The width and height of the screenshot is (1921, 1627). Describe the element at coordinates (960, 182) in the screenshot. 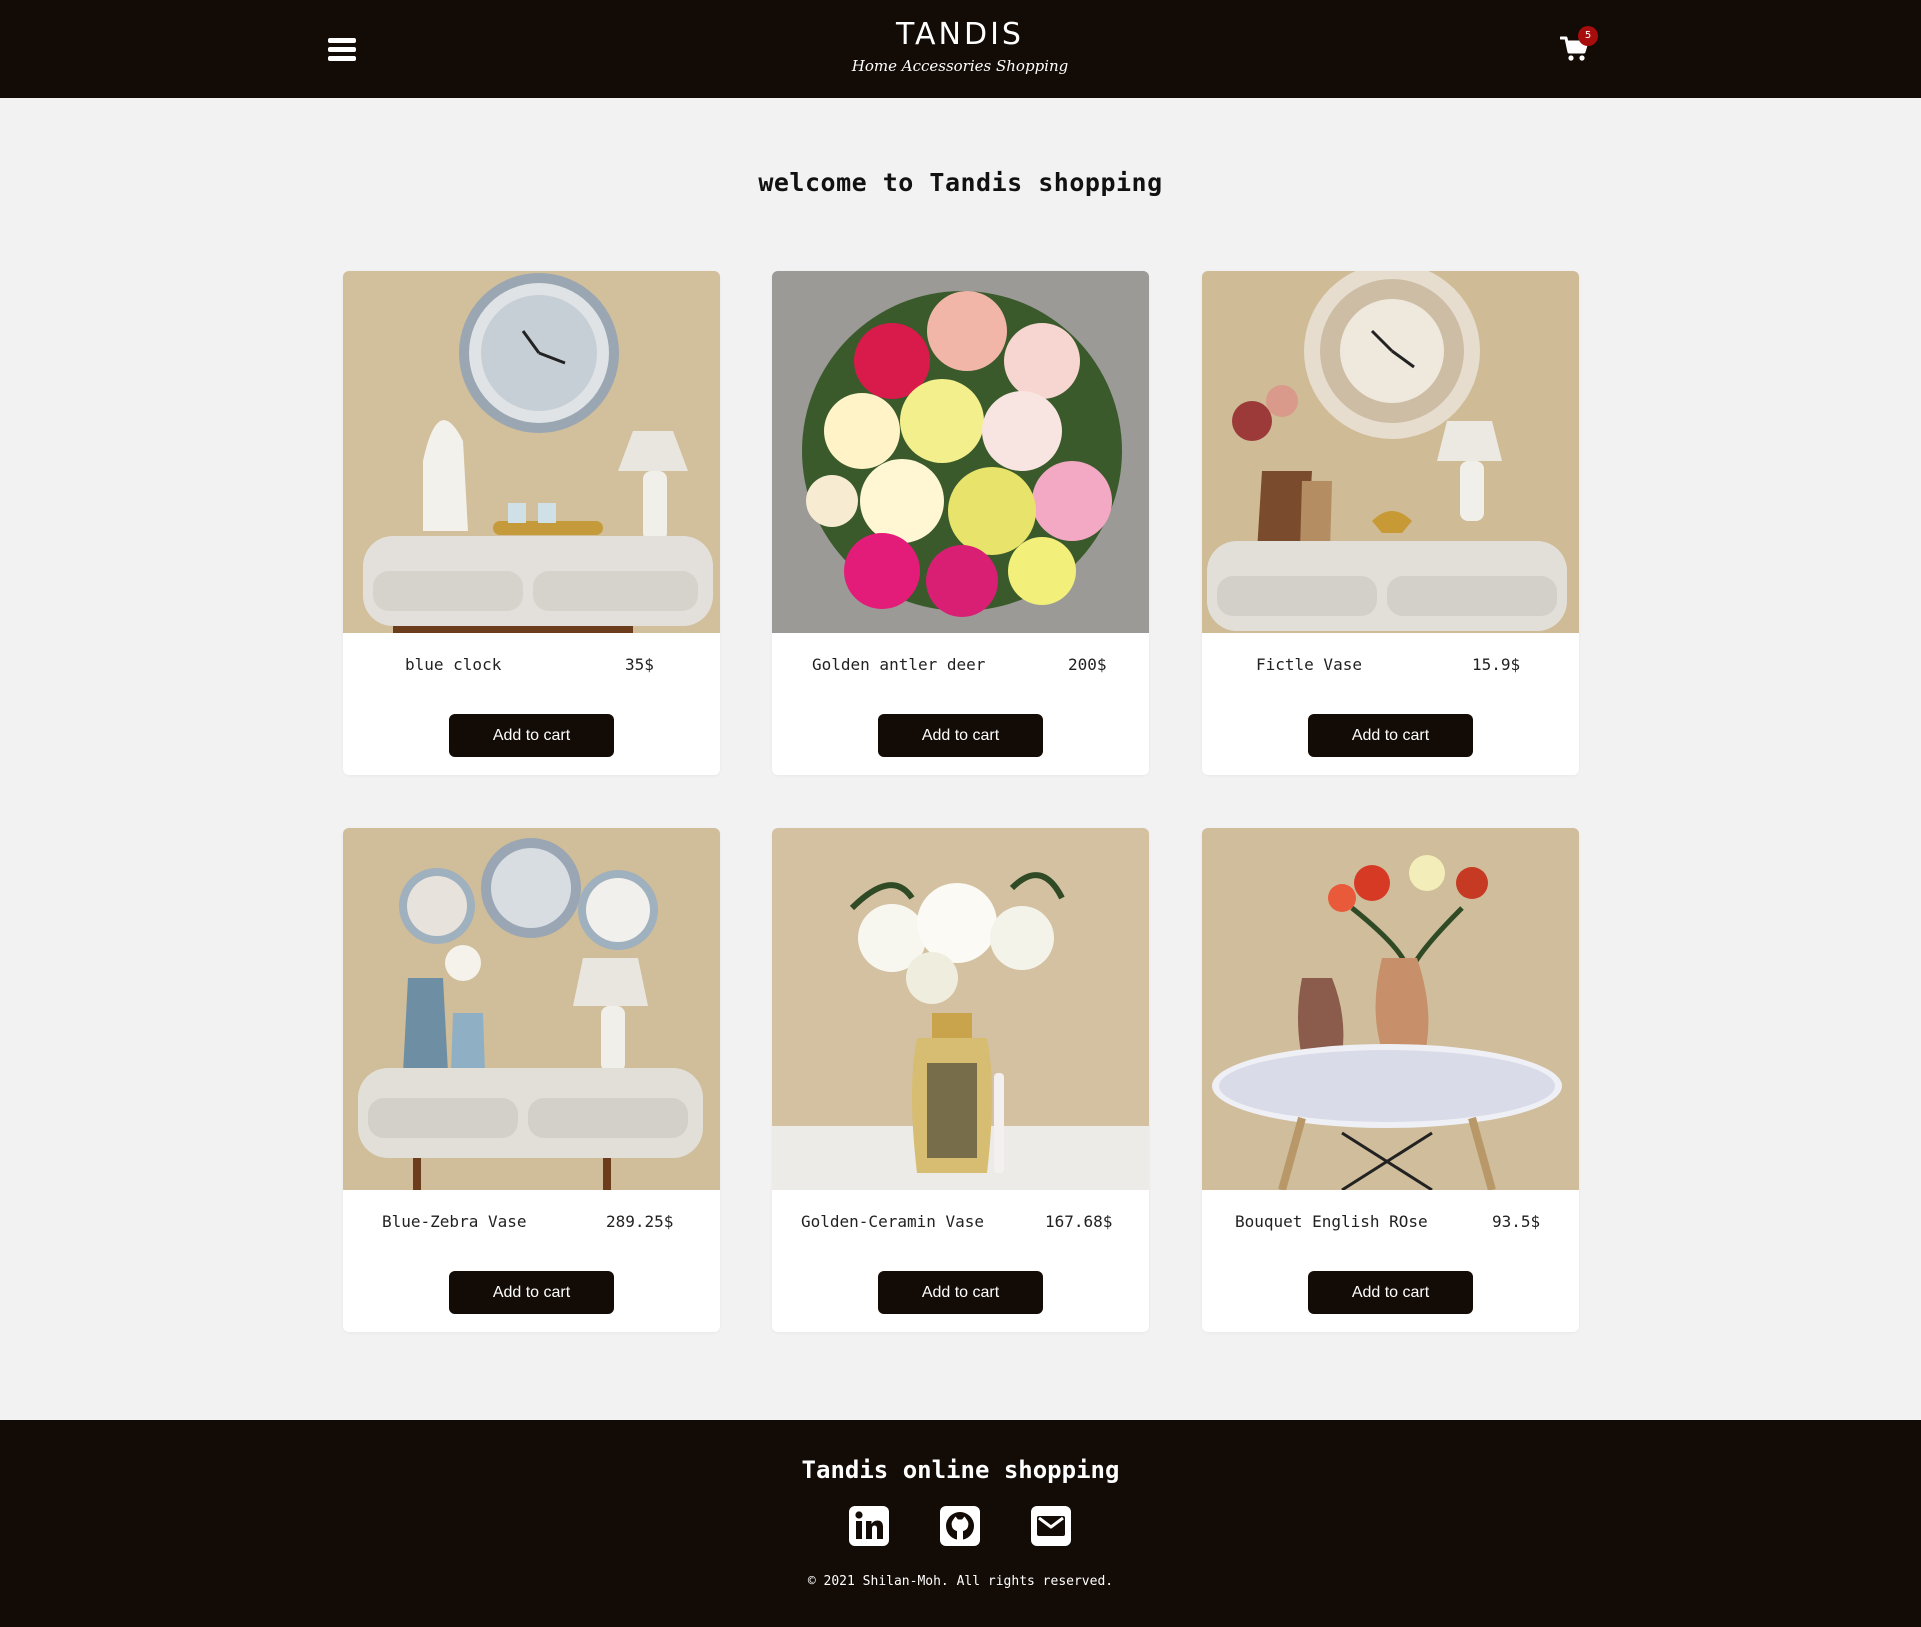

I see `page-title: welcome to Tandis shopping` at that location.